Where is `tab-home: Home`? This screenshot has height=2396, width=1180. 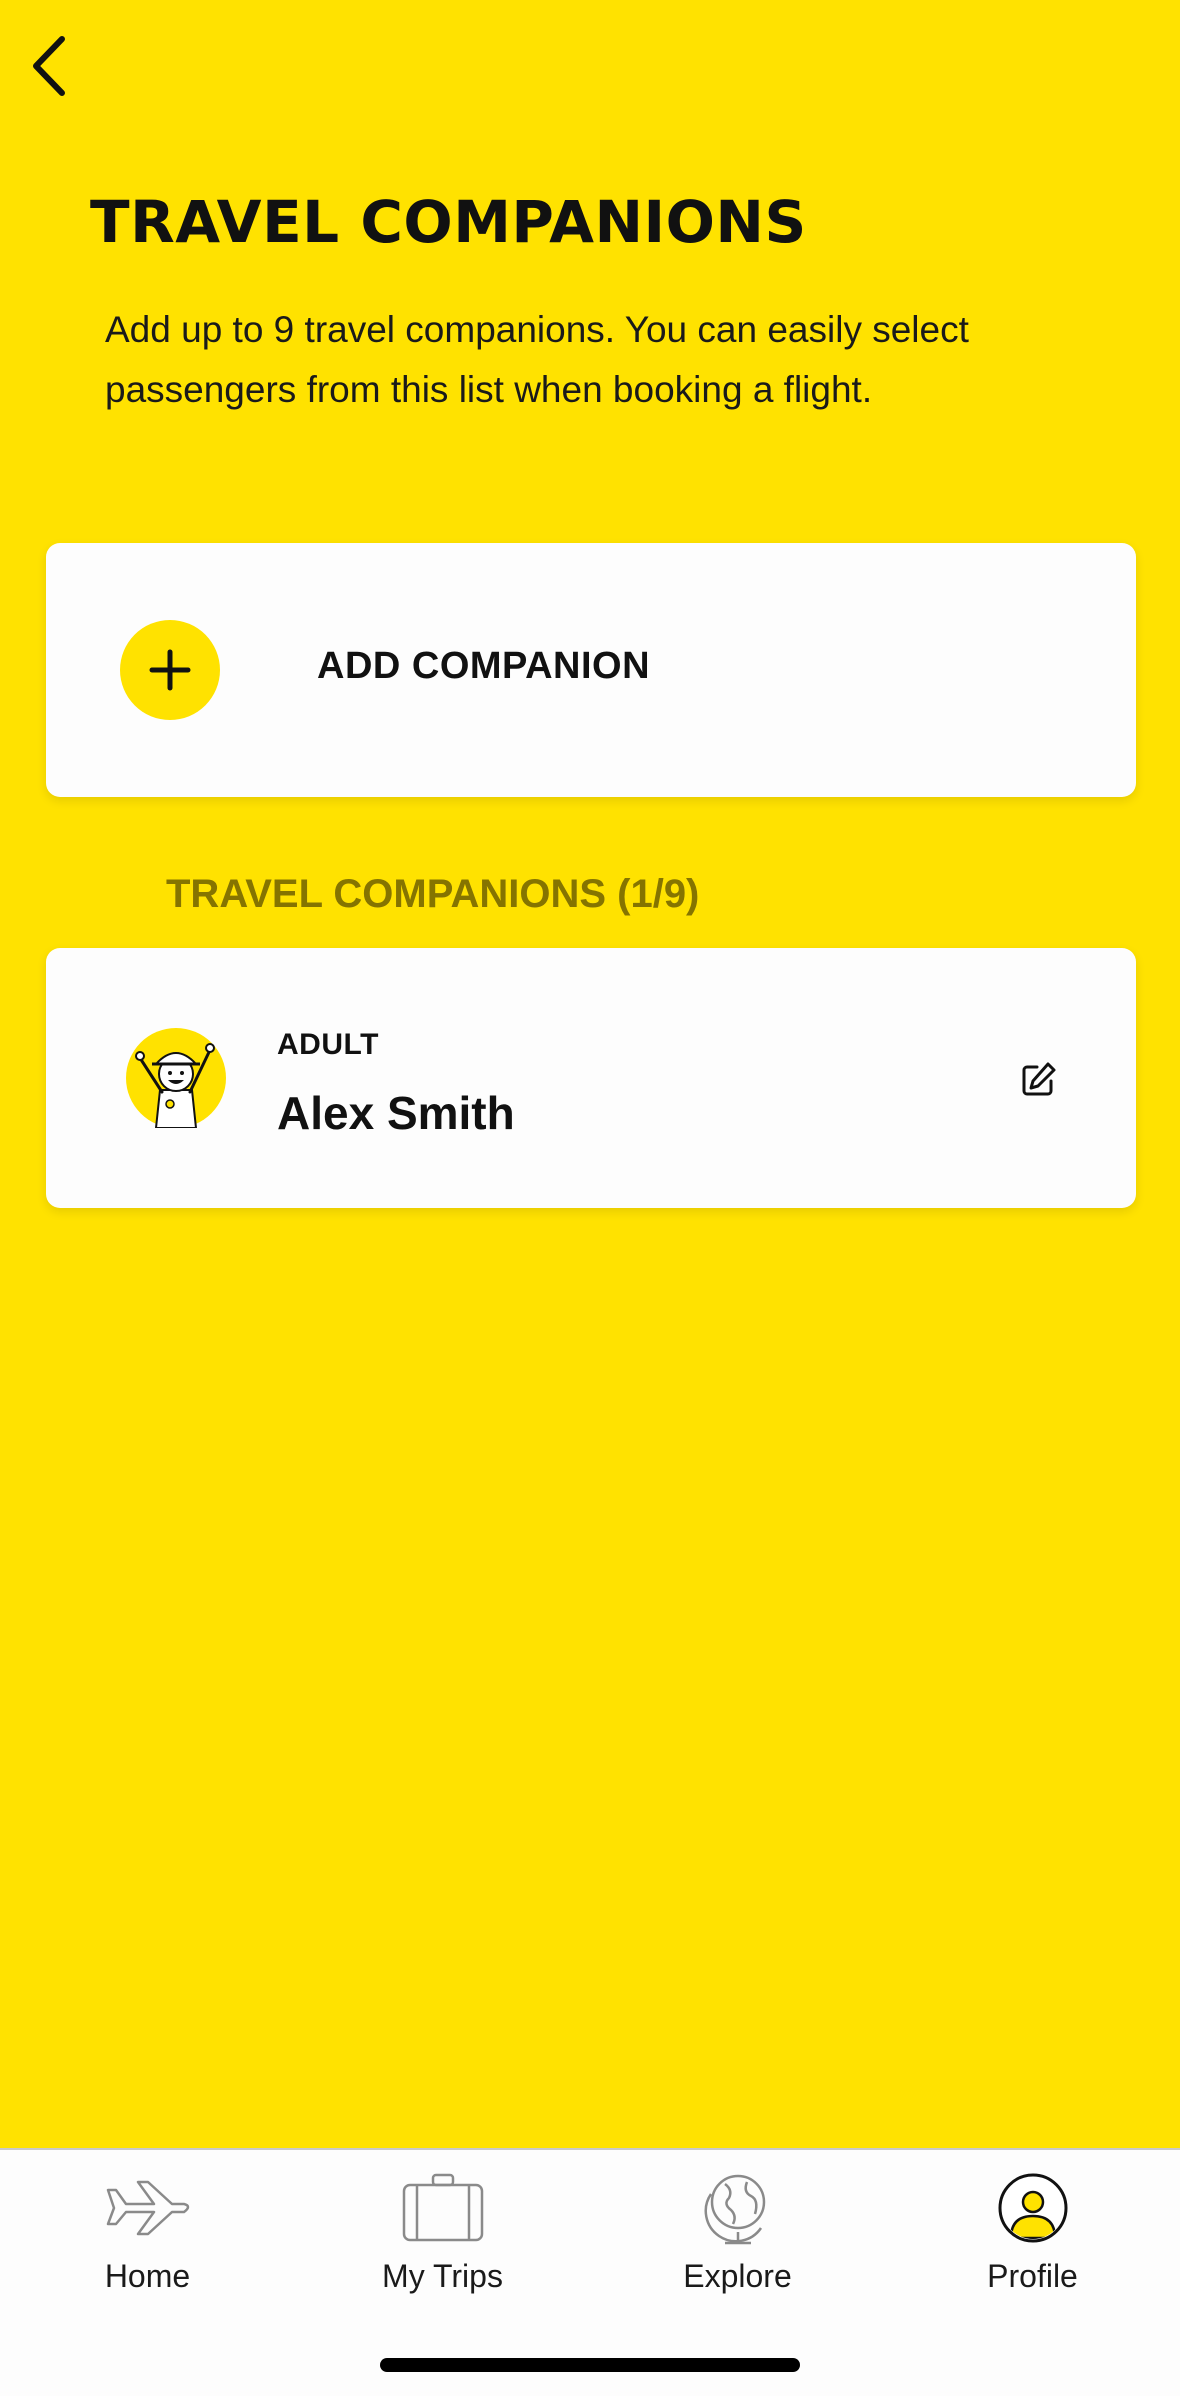 tab-home: Home is located at coordinates (147, 2225).